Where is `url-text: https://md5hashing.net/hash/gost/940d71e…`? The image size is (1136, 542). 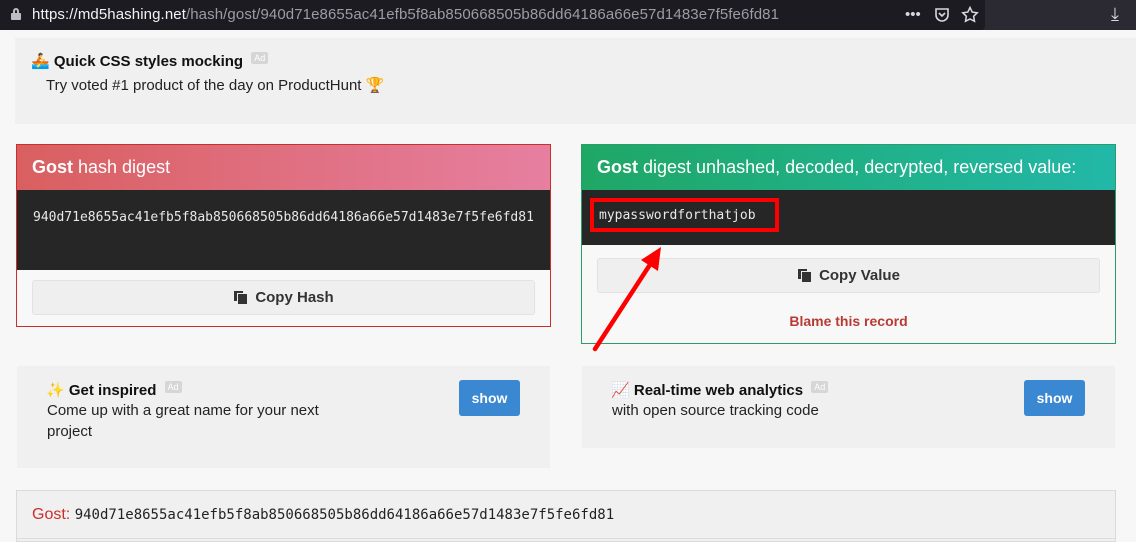 url-text: https://md5hashing.net/hash/gost/940d71e… is located at coordinates (405, 14).